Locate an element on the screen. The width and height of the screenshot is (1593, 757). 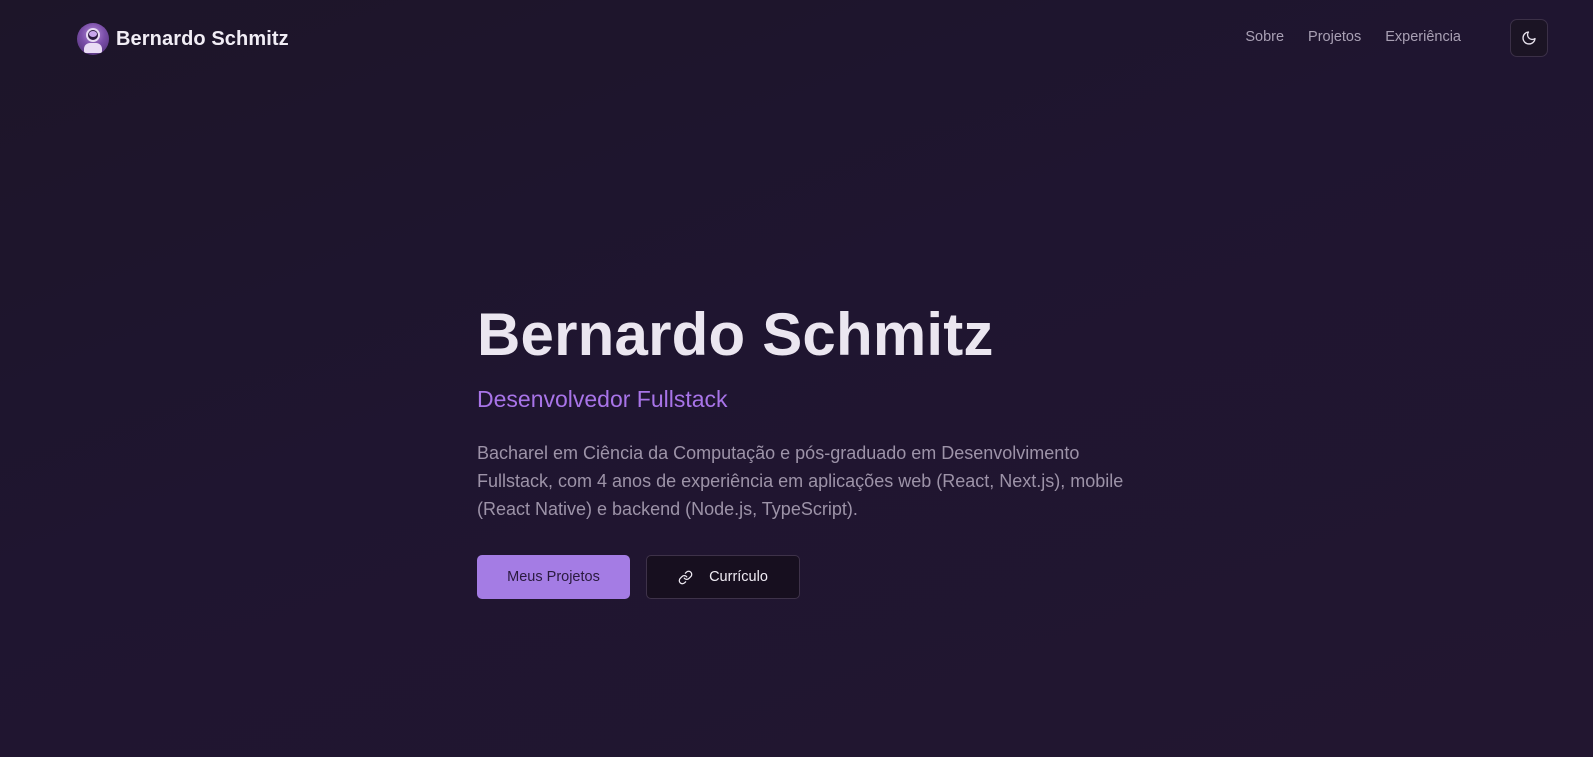
nav-links: Sobre Projetos Experiência is located at coordinates (1341, 37).